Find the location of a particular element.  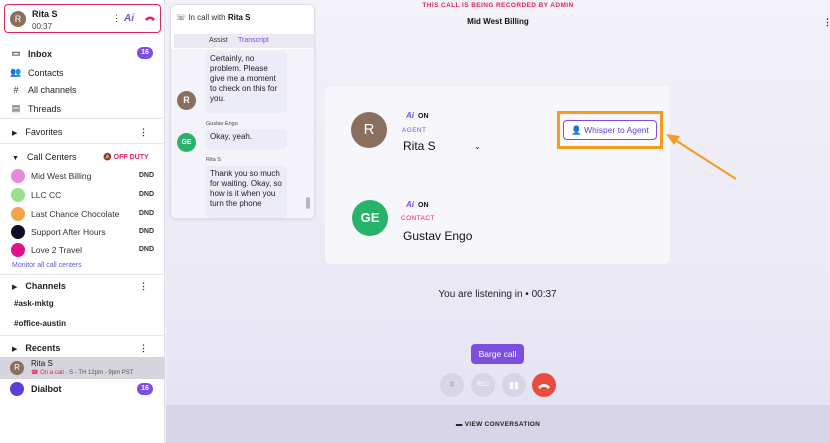

sidebar-item-all-channels: # All channels is located at coordinates (43, 90).